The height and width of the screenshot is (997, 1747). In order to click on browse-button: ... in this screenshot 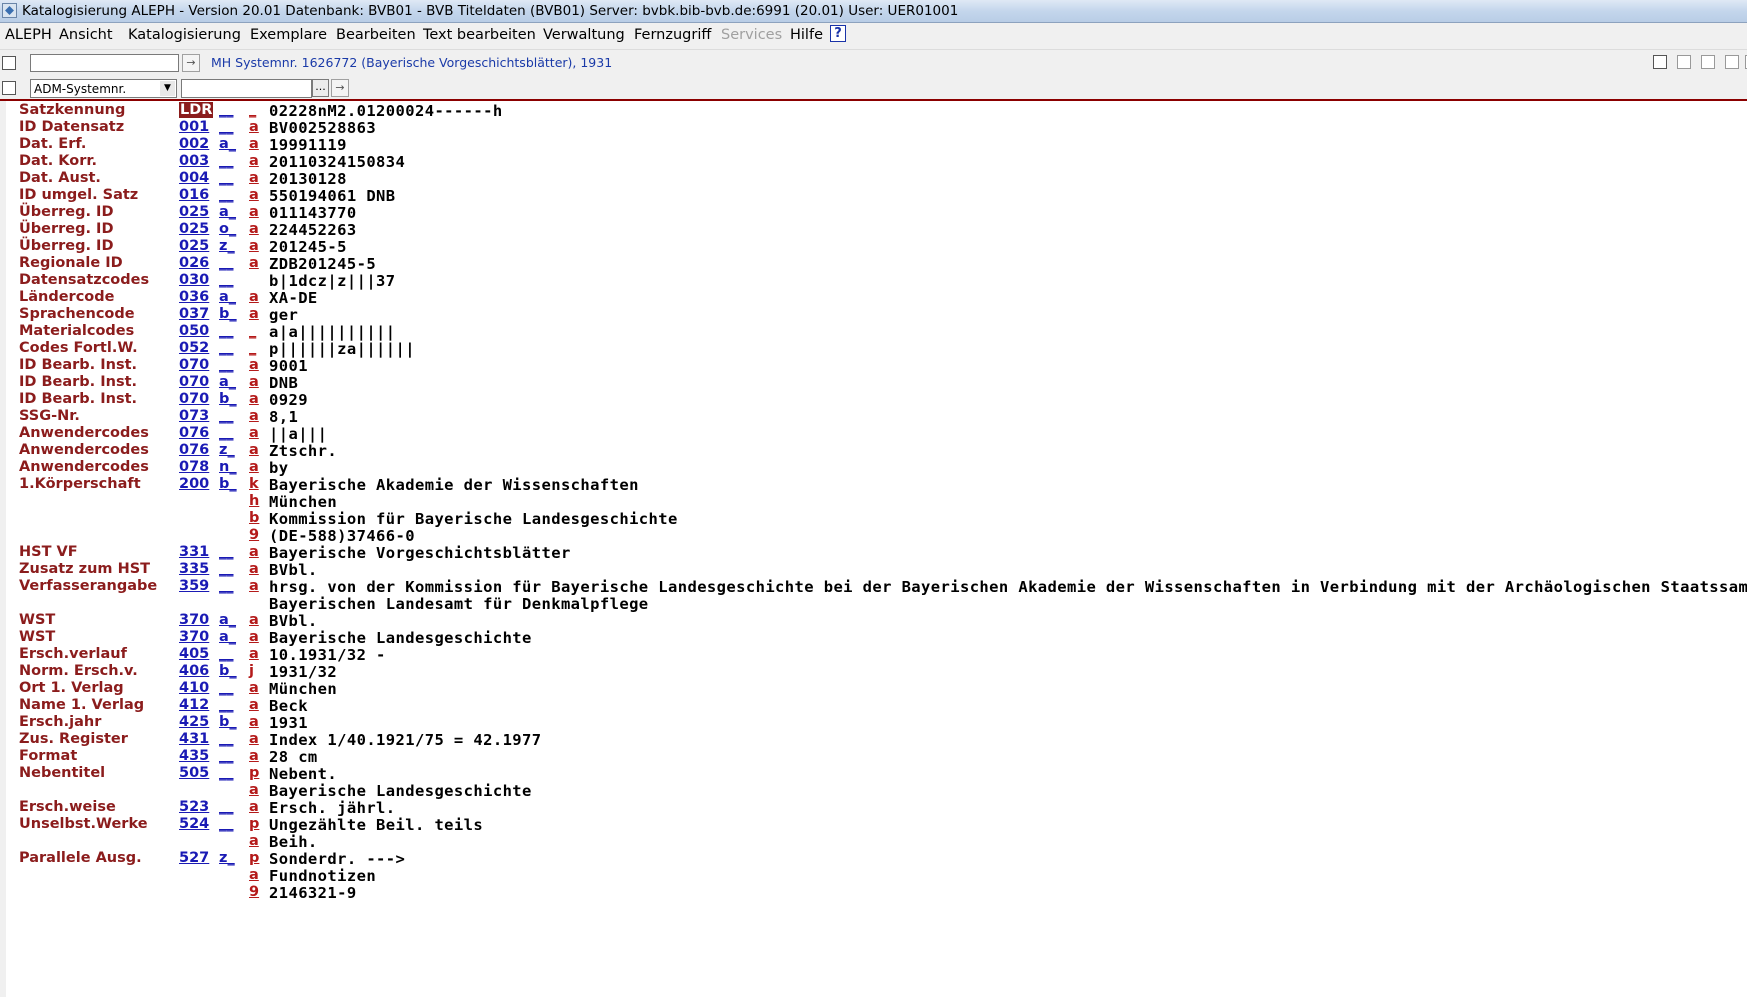, I will do `click(320, 88)`.